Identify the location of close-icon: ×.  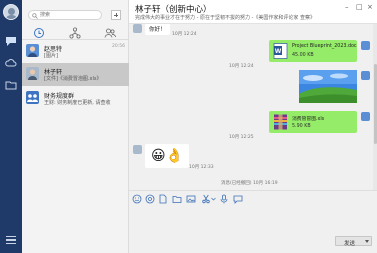
(370, 7).